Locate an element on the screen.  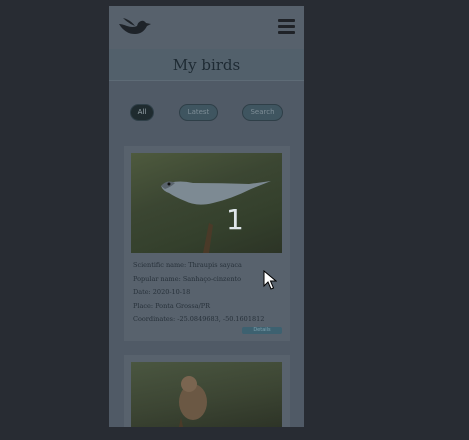
step-number-overlay: 1 is located at coordinates (235, 219).